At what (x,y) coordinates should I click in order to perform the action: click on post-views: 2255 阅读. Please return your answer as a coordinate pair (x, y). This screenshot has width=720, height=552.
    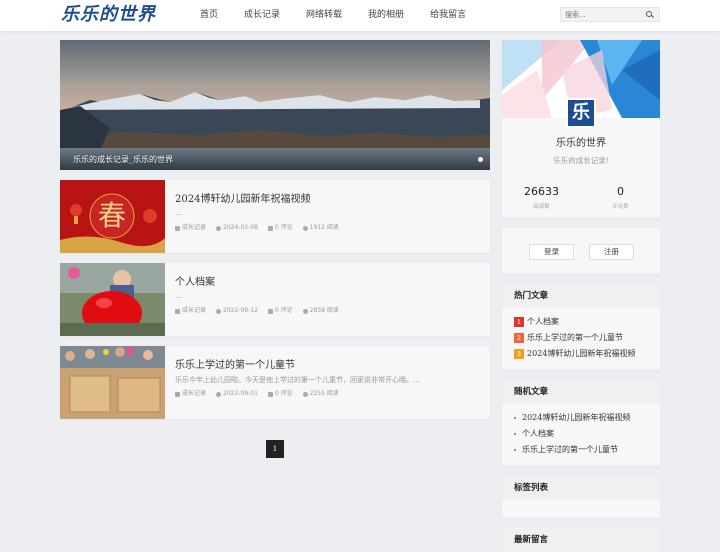
    Looking at the image, I should click on (320, 394).